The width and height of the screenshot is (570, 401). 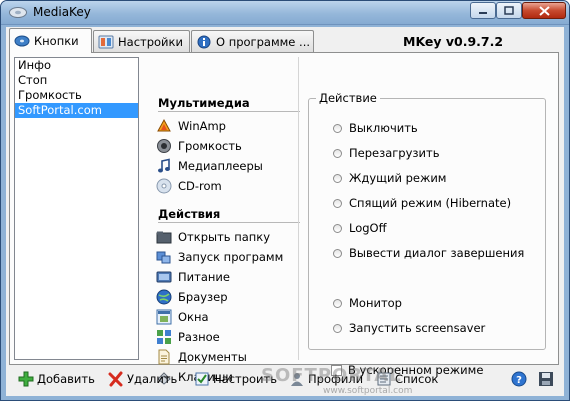 I want to click on watermark-logo: SOFTPORTAL, so click(x=331, y=375).